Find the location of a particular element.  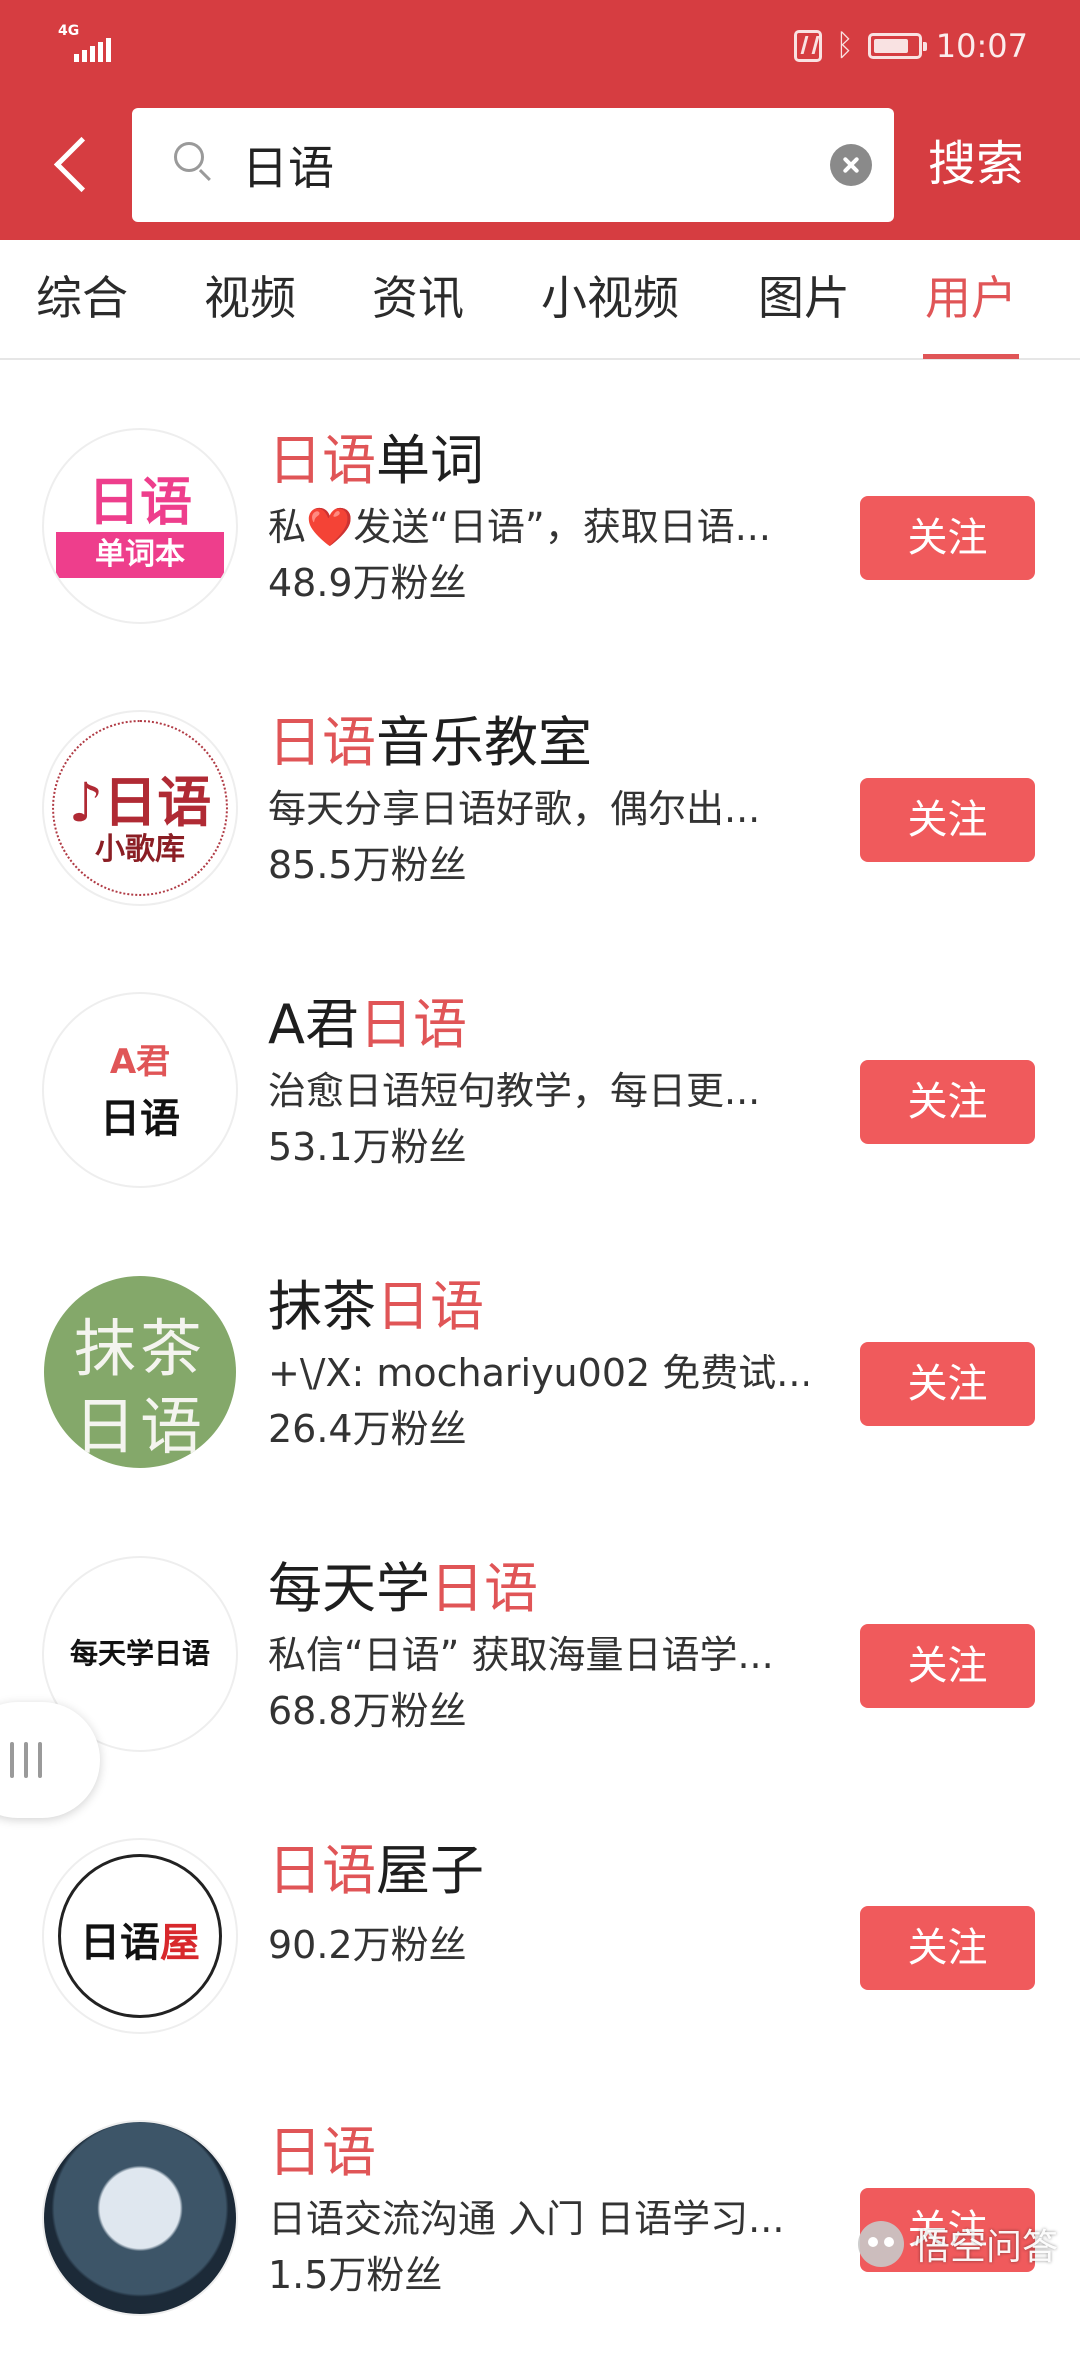

avatar-text: A君 is located at coordinates (140, 1062).